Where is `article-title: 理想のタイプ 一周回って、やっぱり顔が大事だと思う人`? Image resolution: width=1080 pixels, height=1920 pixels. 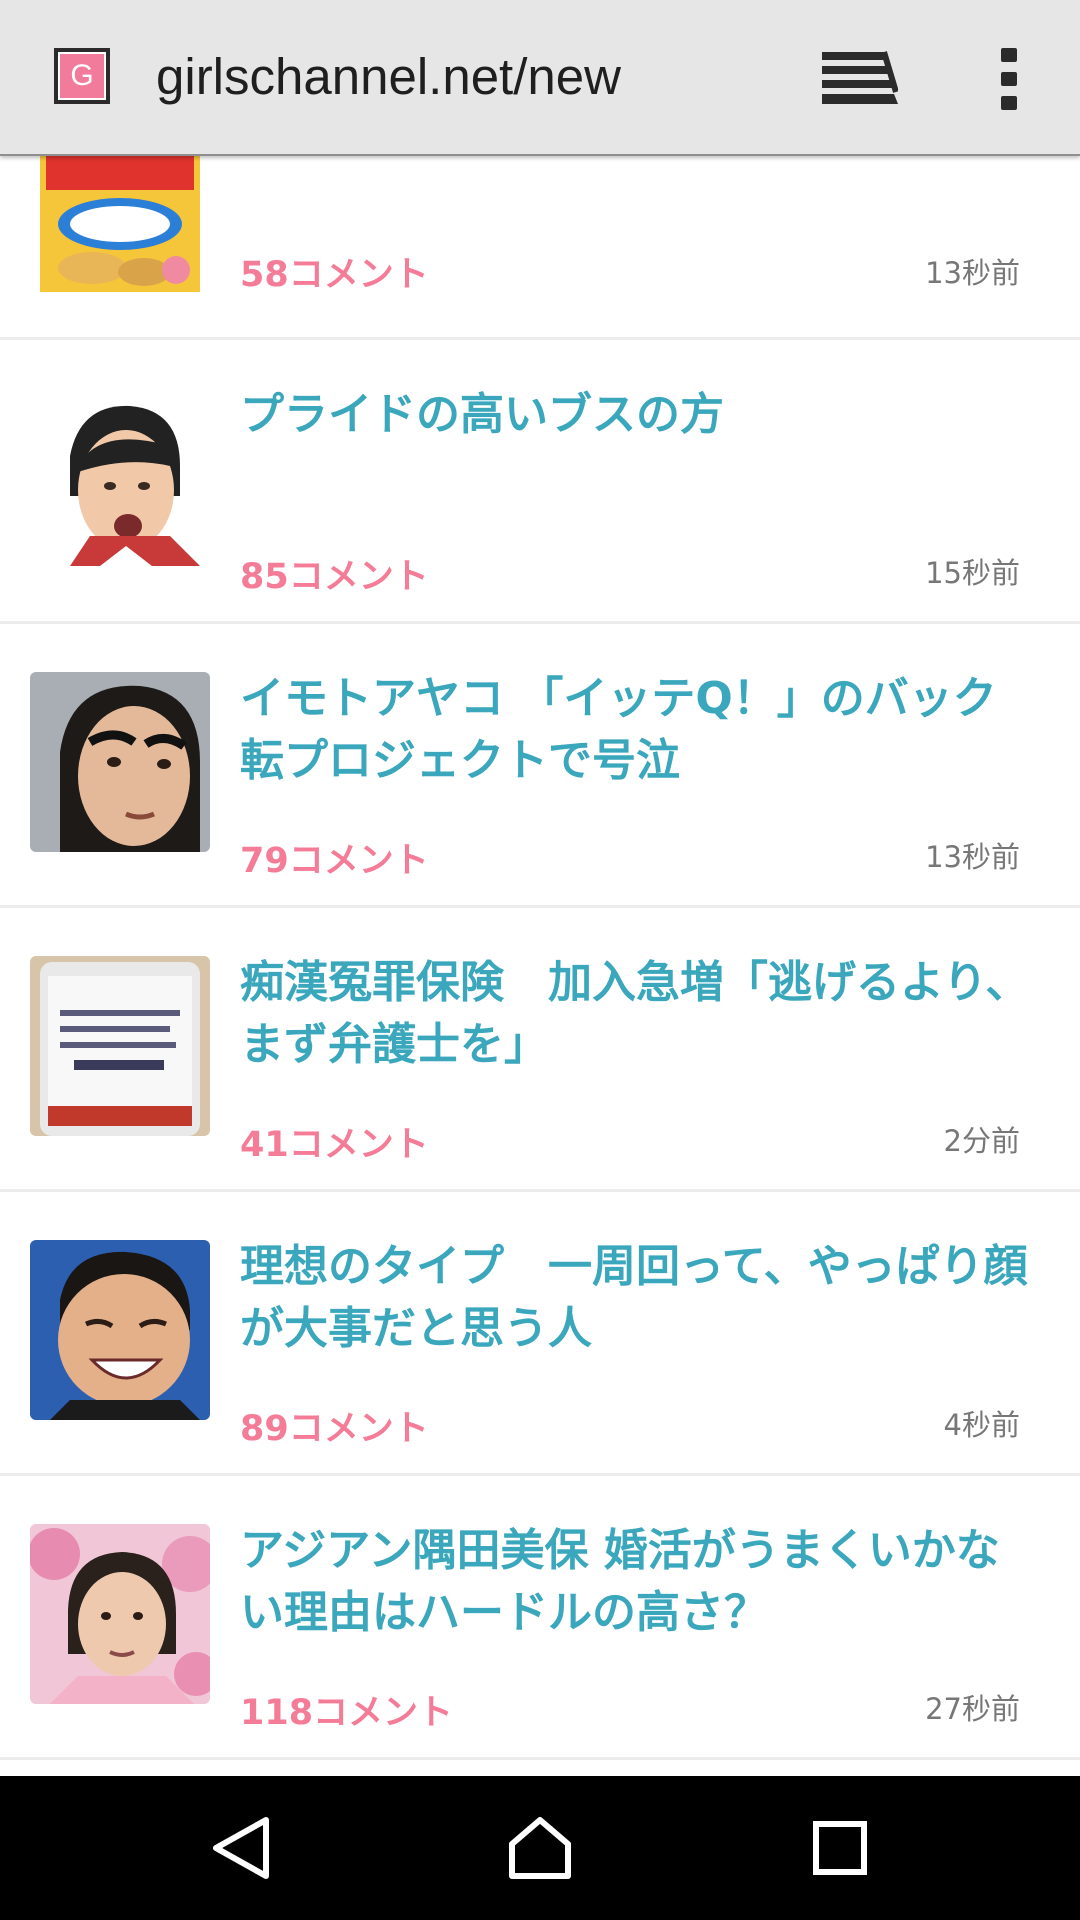 article-title: 理想のタイプ 一周回って、やっぱり顔が大事だと思う人 is located at coordinates (635, 1298).